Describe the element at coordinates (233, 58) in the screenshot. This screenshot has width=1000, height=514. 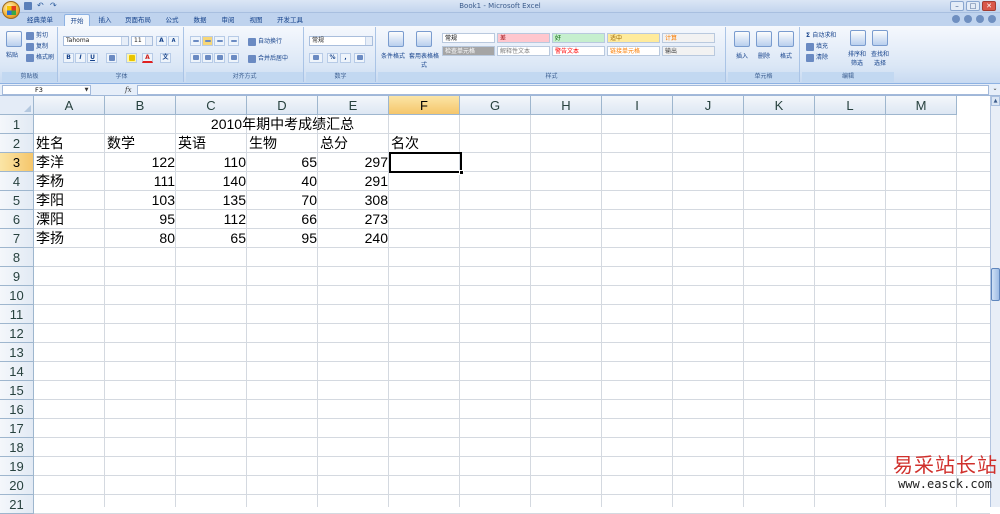
I see `indent-button` at that location.